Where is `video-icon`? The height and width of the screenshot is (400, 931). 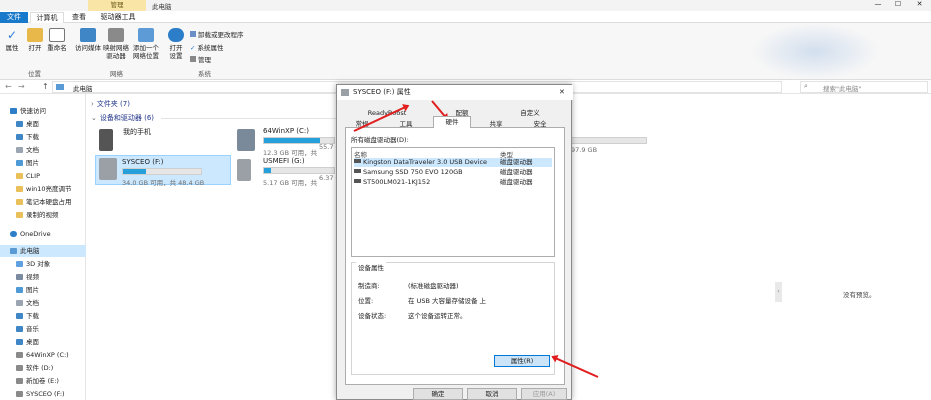
video-icon is located at coordinates (19, 277).